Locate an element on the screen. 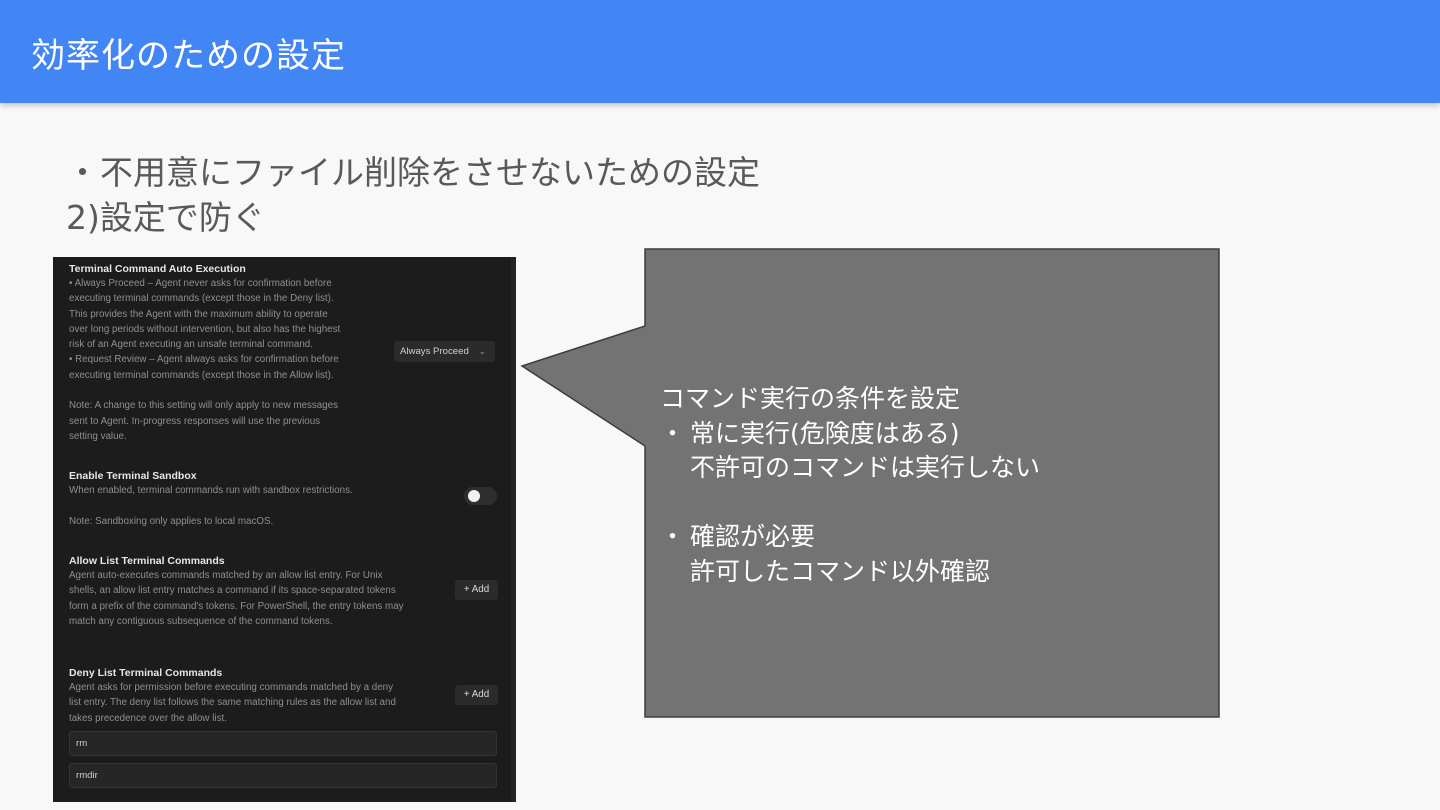 This screenshot has height=810, width=1440. callout-item-1: ・常に実行(危険度はある) is located at coordinates (850, 434).